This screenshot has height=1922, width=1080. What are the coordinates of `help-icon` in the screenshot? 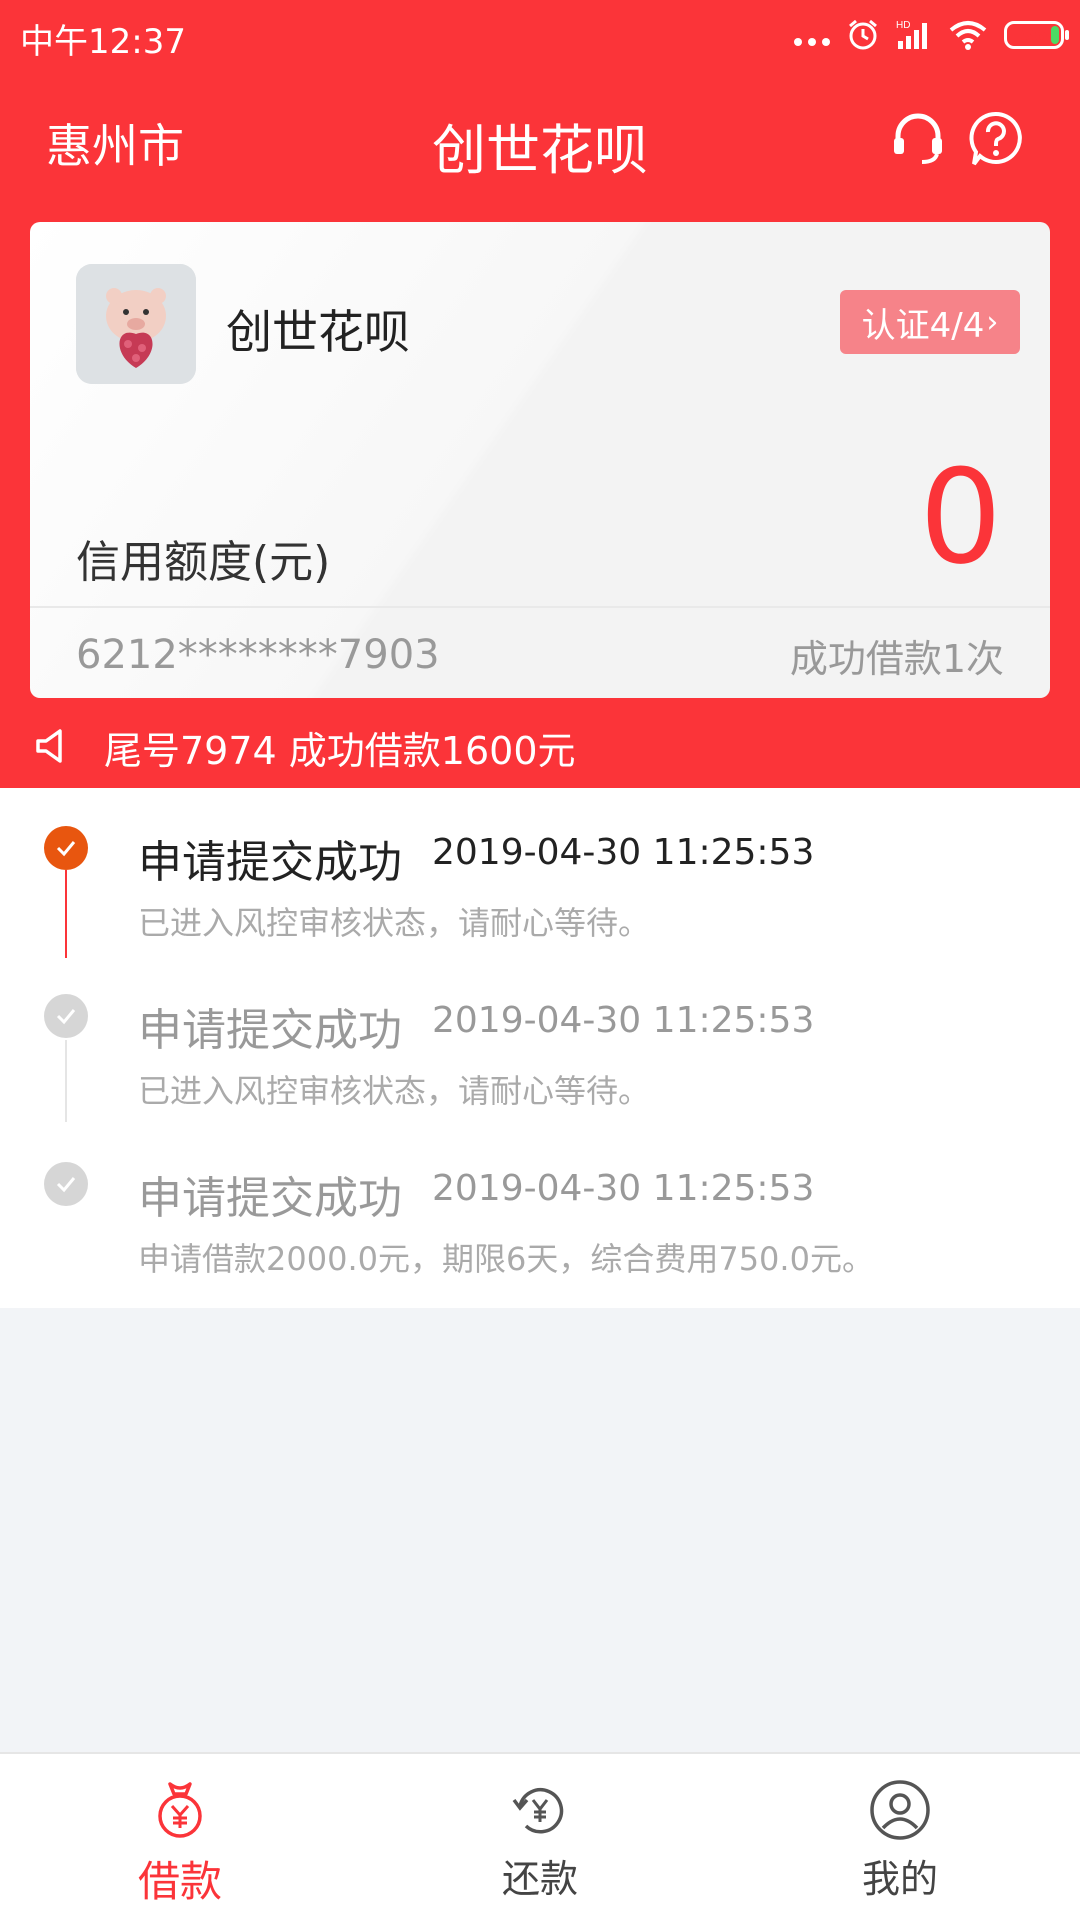 It's located at (996, 138).